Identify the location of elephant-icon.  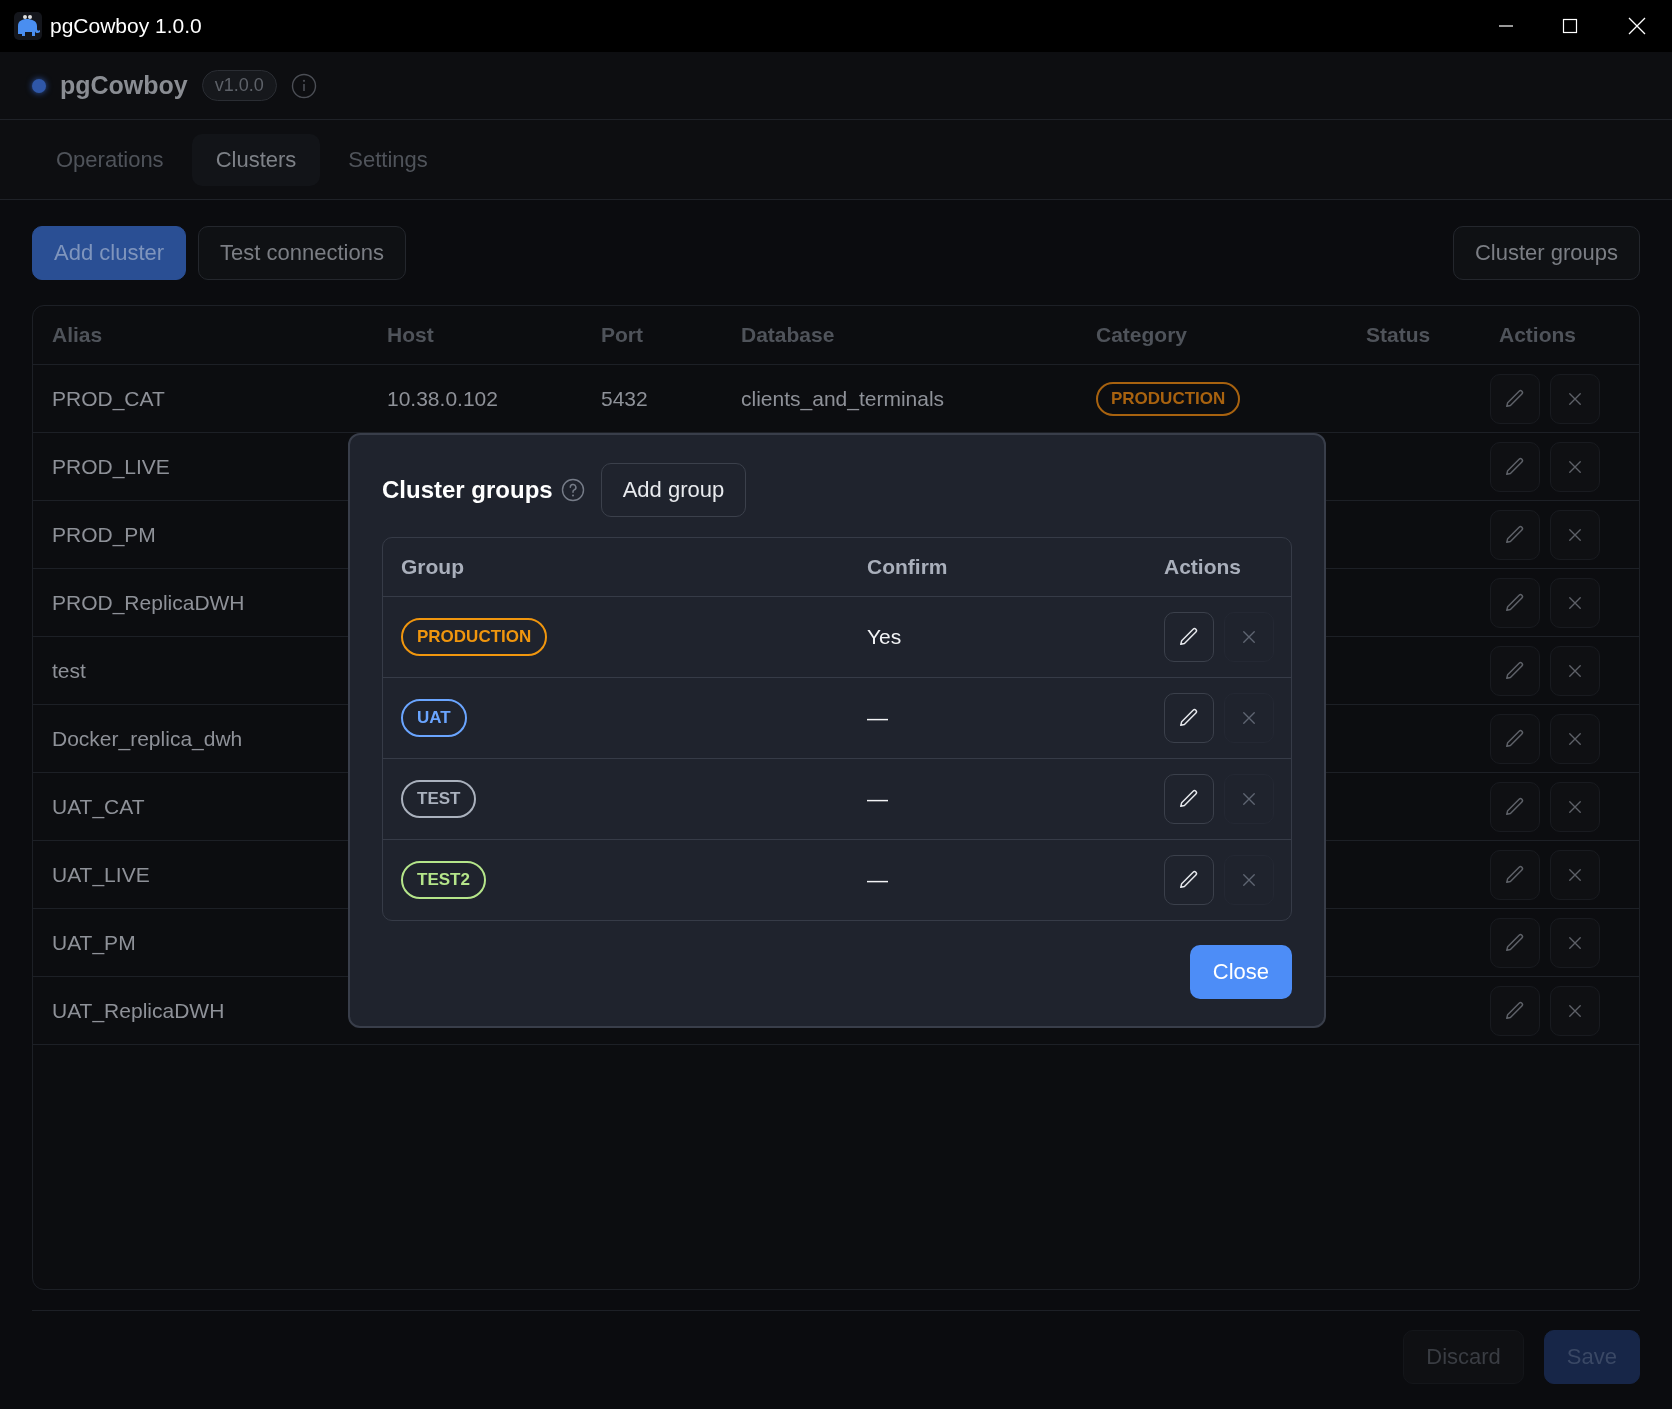
(28, 26).